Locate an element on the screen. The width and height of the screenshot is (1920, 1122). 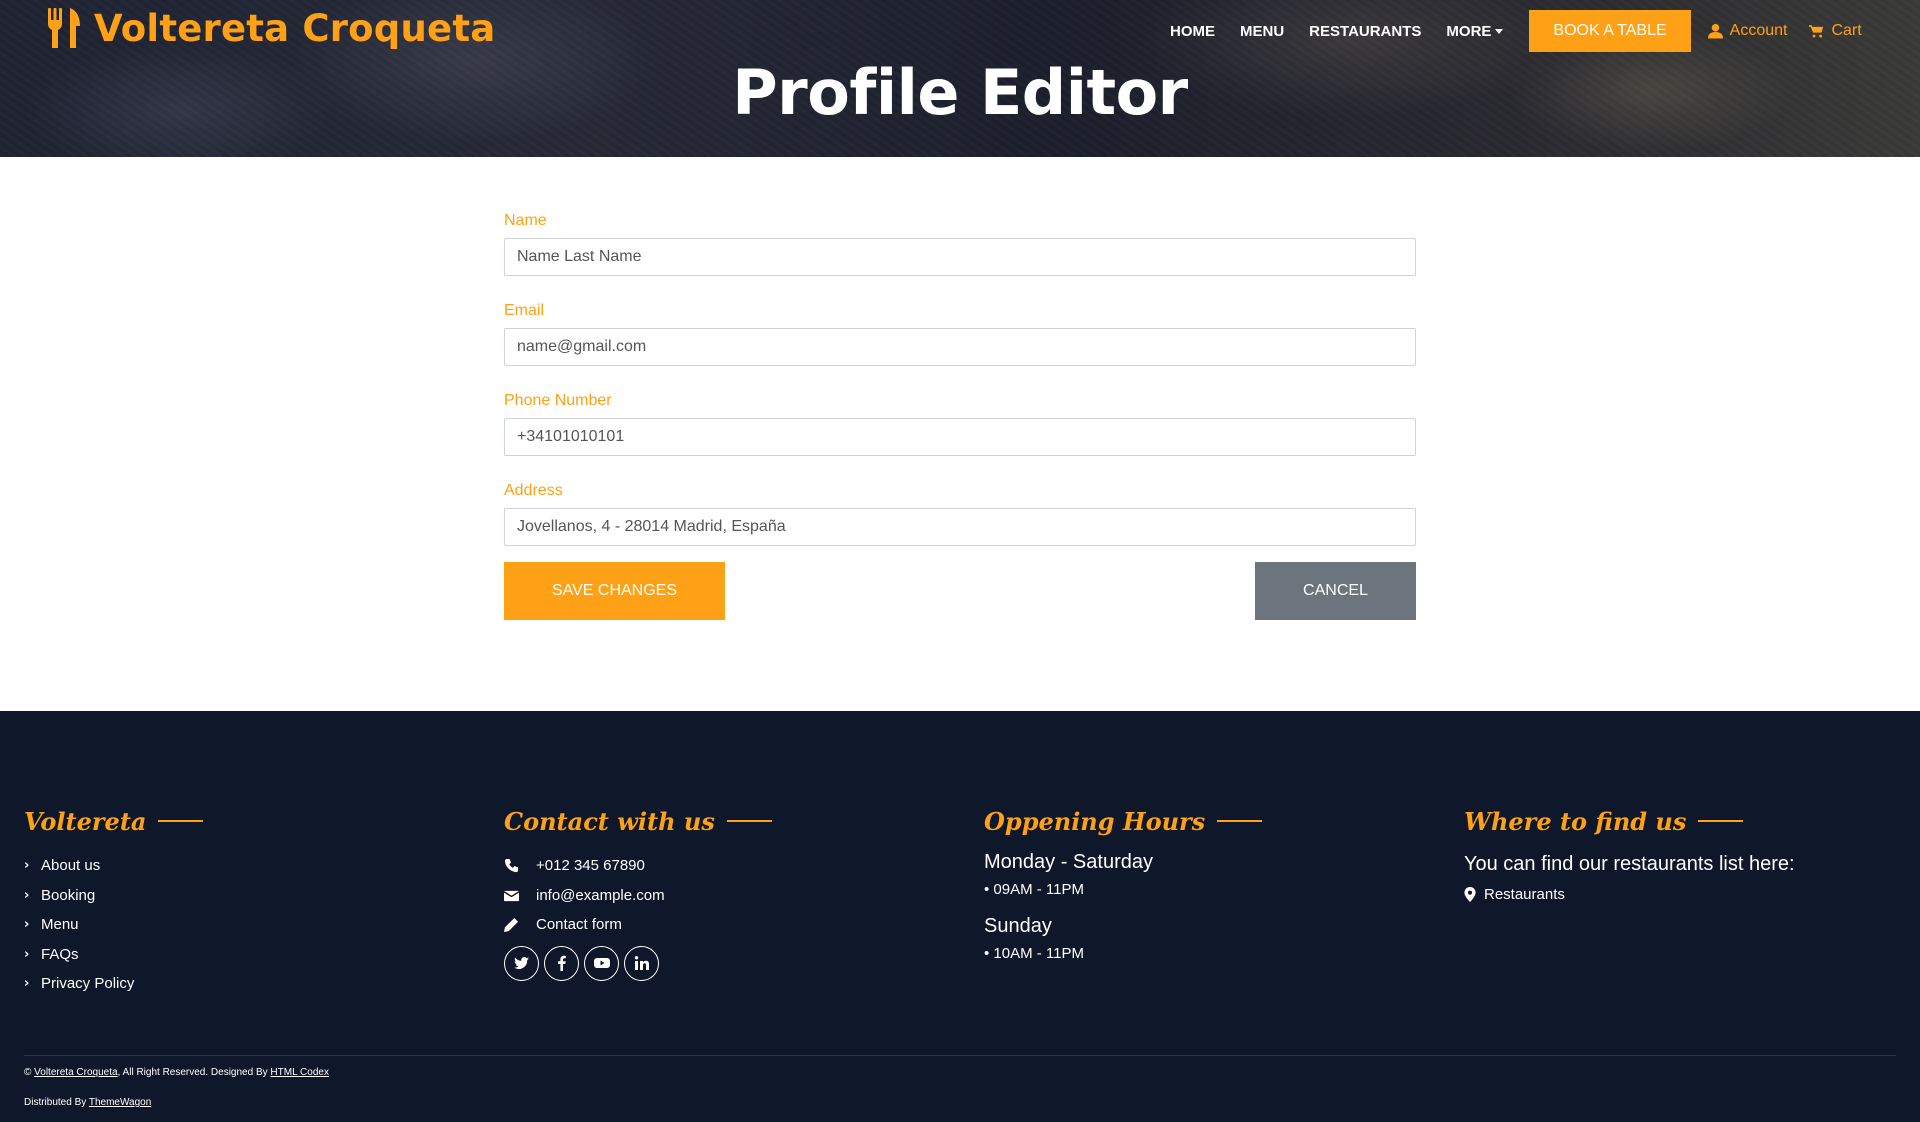
cancel-button: CANCEL is located at coordinates (1335, 591).